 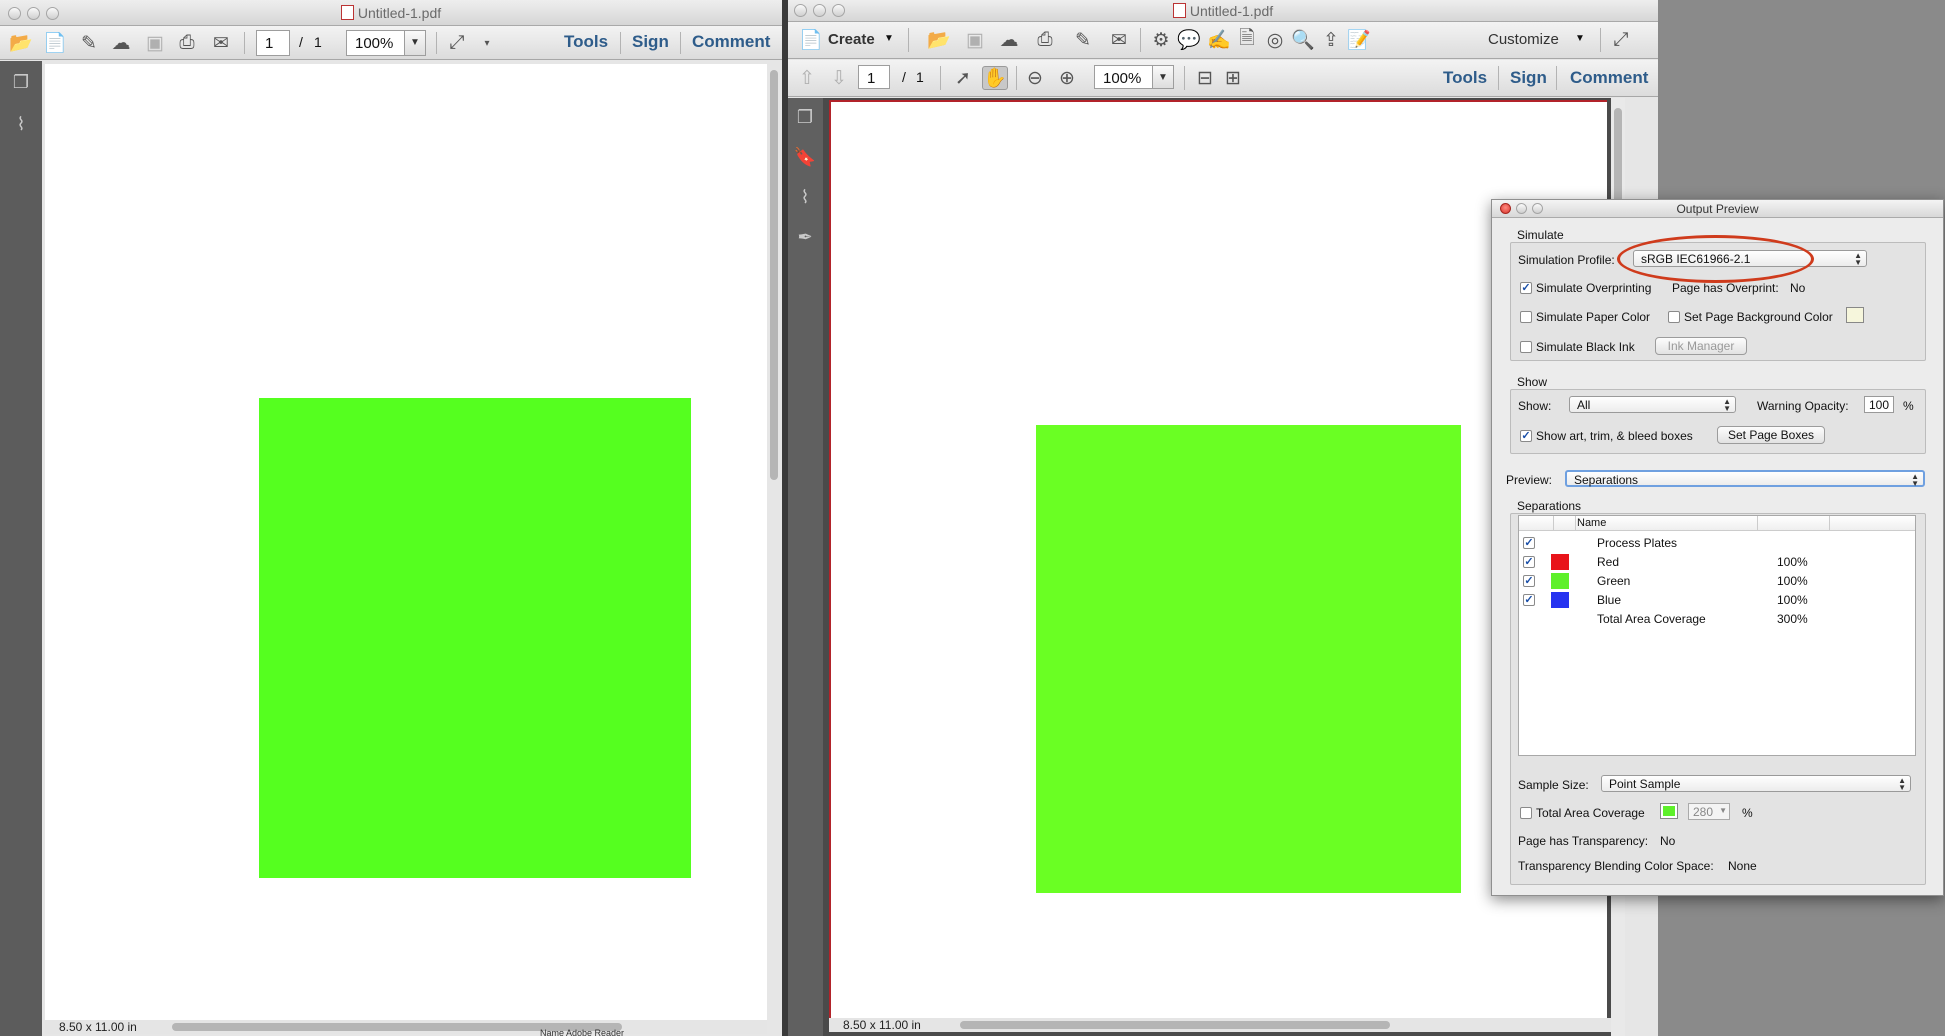 I want to click on separation-coverage-value: 300%, so click(x=1792, y=619).